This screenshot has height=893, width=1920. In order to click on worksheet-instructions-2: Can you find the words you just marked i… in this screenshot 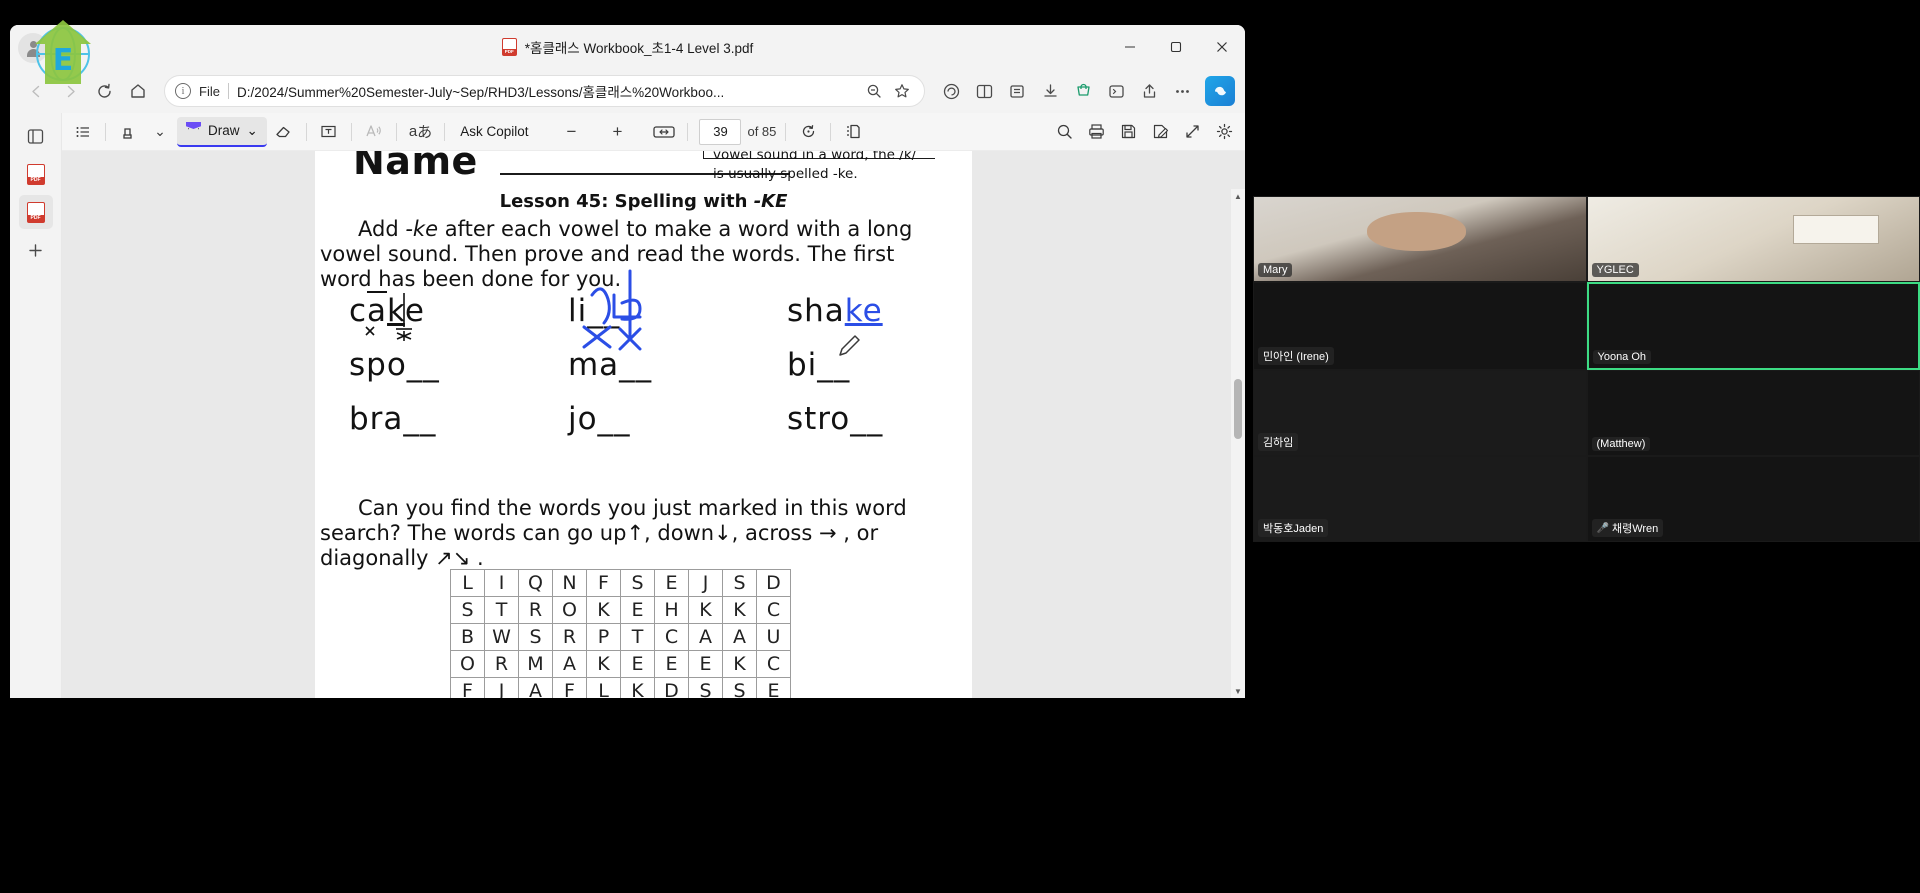, I will do `click(613, 533)`.